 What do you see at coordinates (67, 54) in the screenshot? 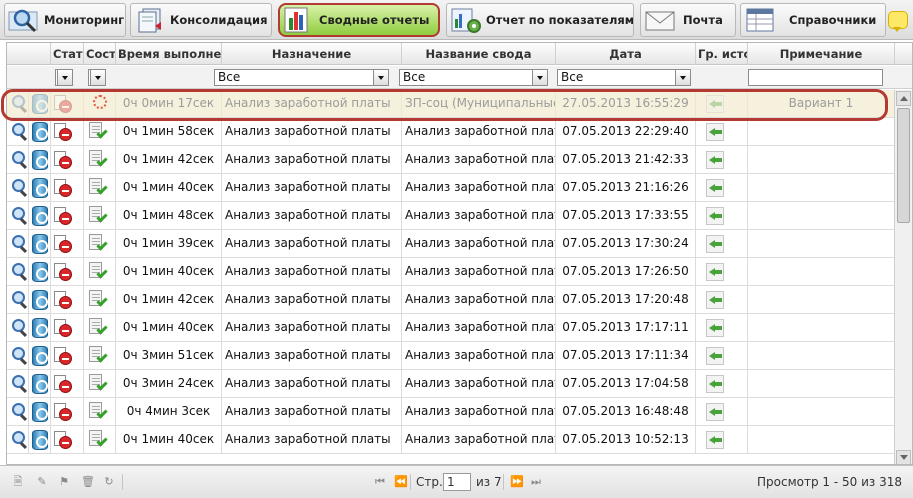
I see `column-header-status: Стат` at bounding box center [67, 54].